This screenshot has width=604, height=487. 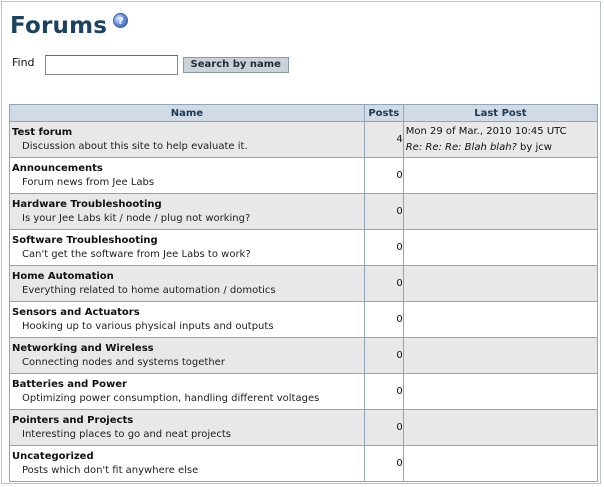 What do you see at coordinates (383, 139) in the screenshot?
I see `posts-count: 4` at bounding box center [383, 139].